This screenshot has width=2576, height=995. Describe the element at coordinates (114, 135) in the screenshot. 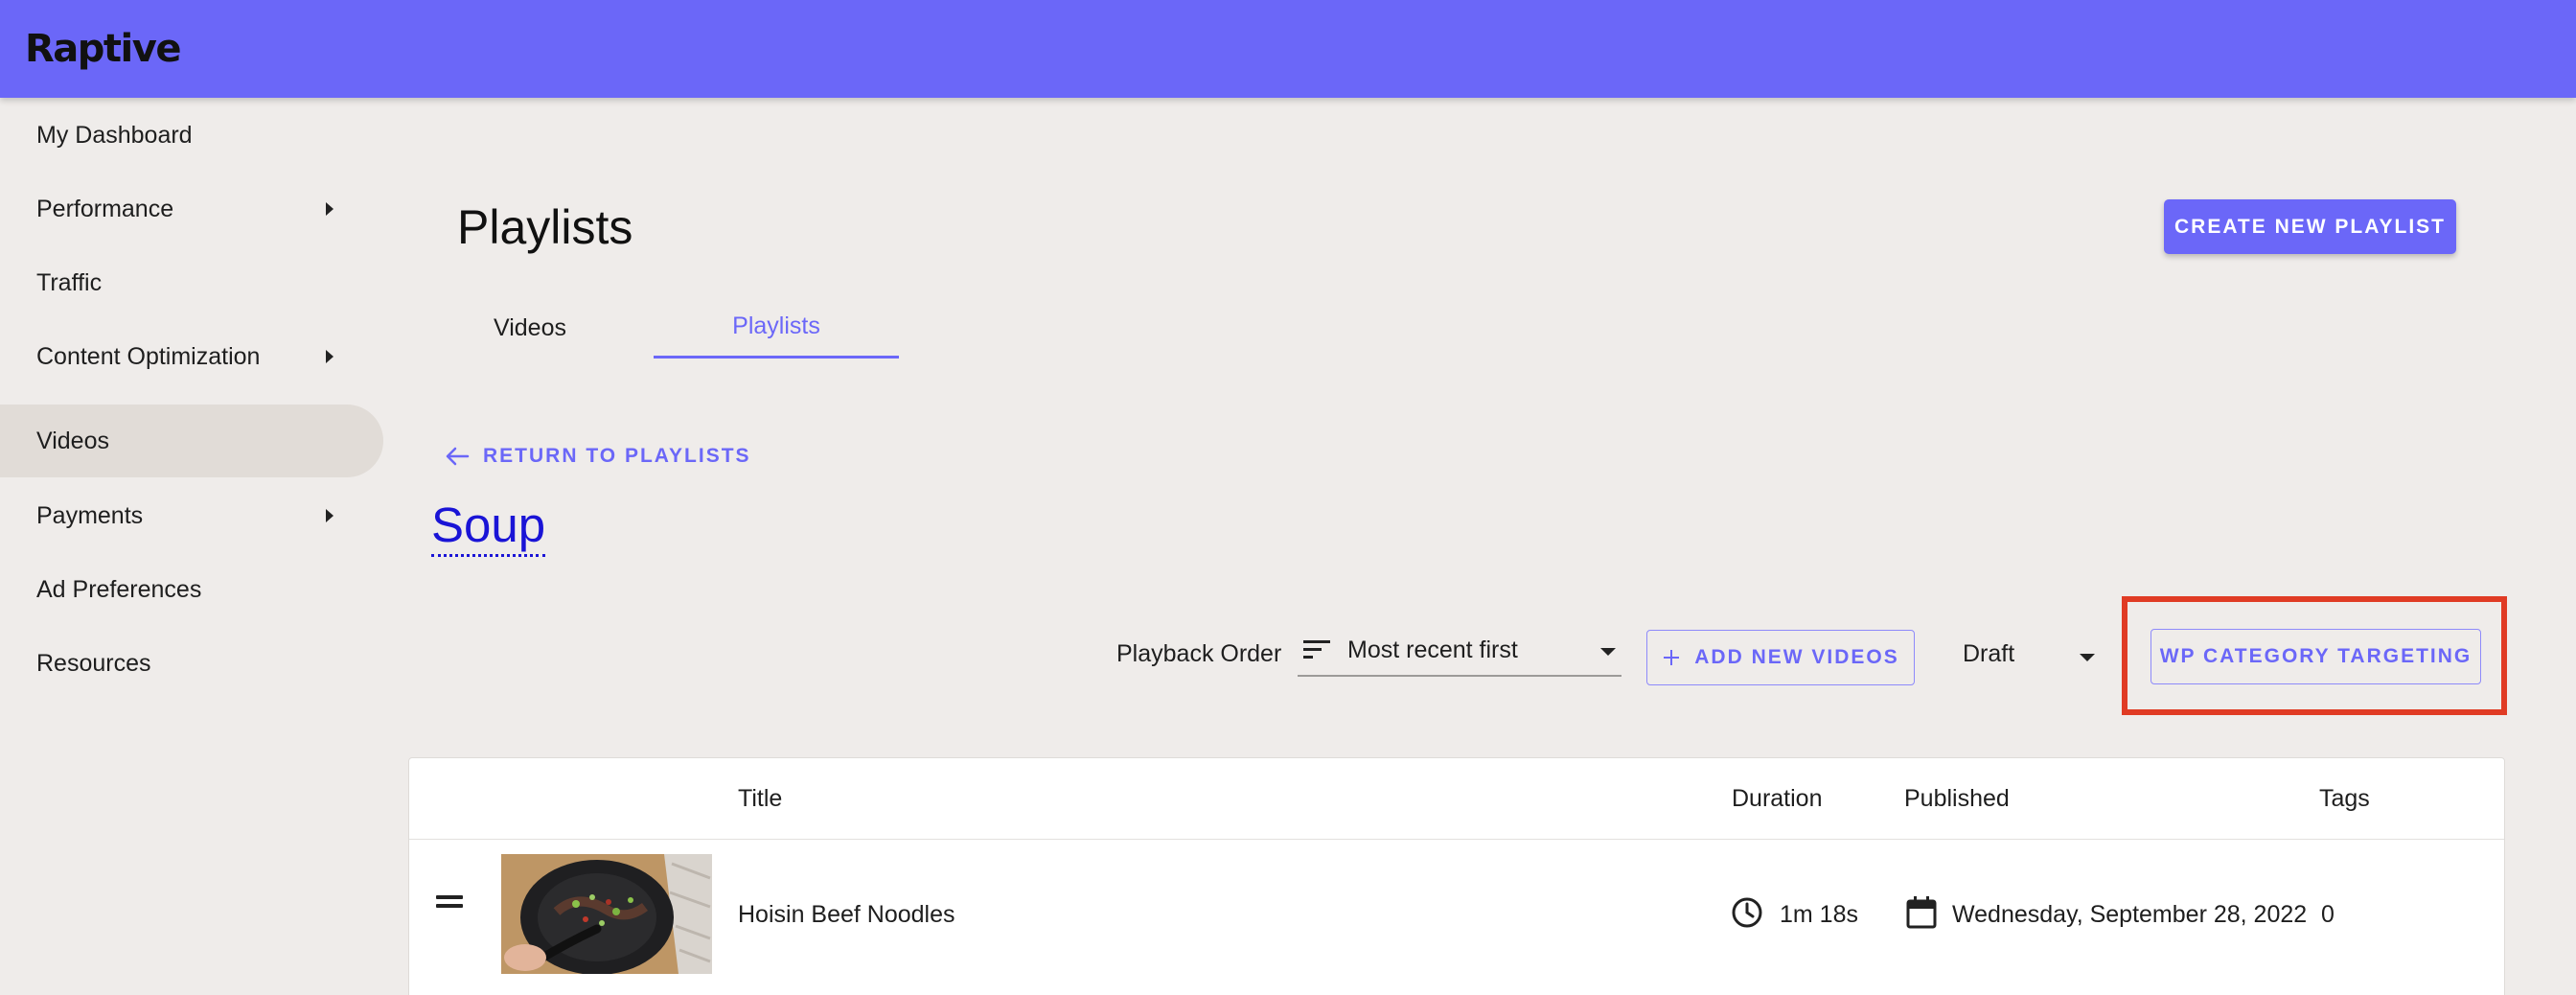

I see `sidebar-item-label: My Dashboard` at that location.